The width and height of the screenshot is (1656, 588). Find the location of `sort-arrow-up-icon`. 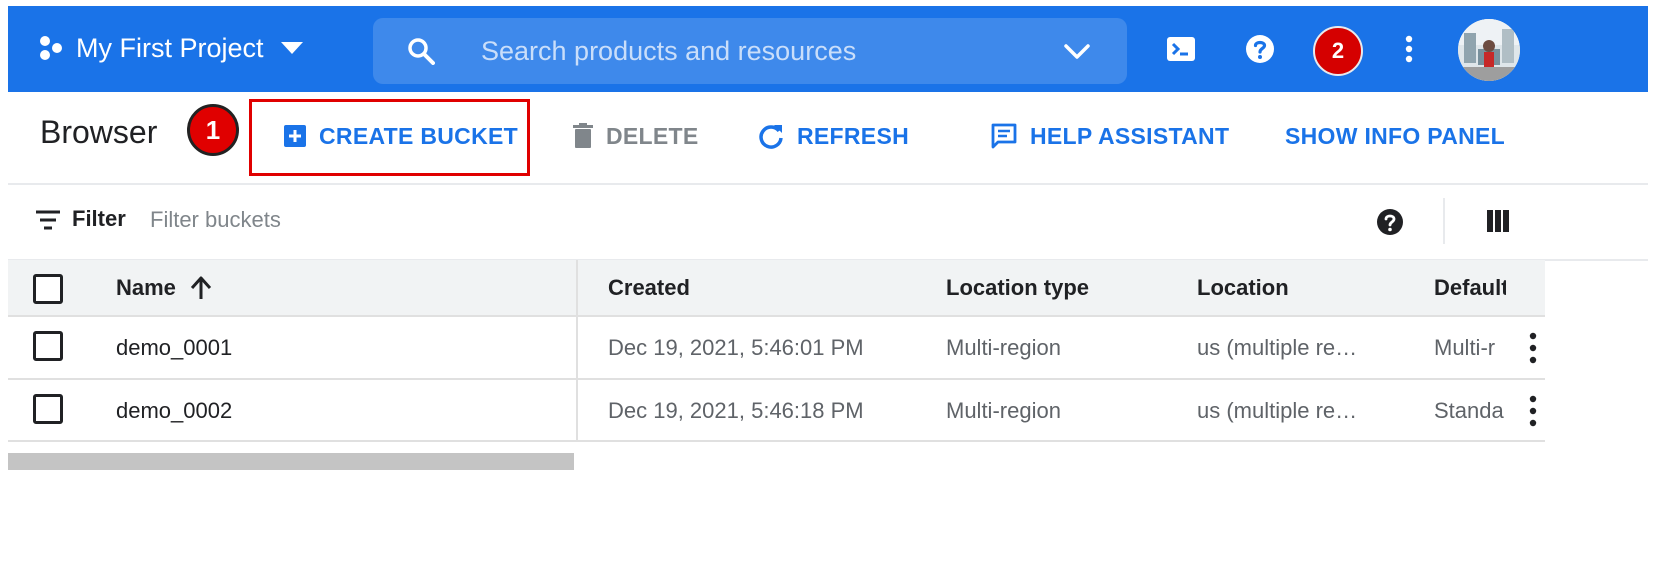

sort-arrow-up-icon is located at coordinates (201, 287).